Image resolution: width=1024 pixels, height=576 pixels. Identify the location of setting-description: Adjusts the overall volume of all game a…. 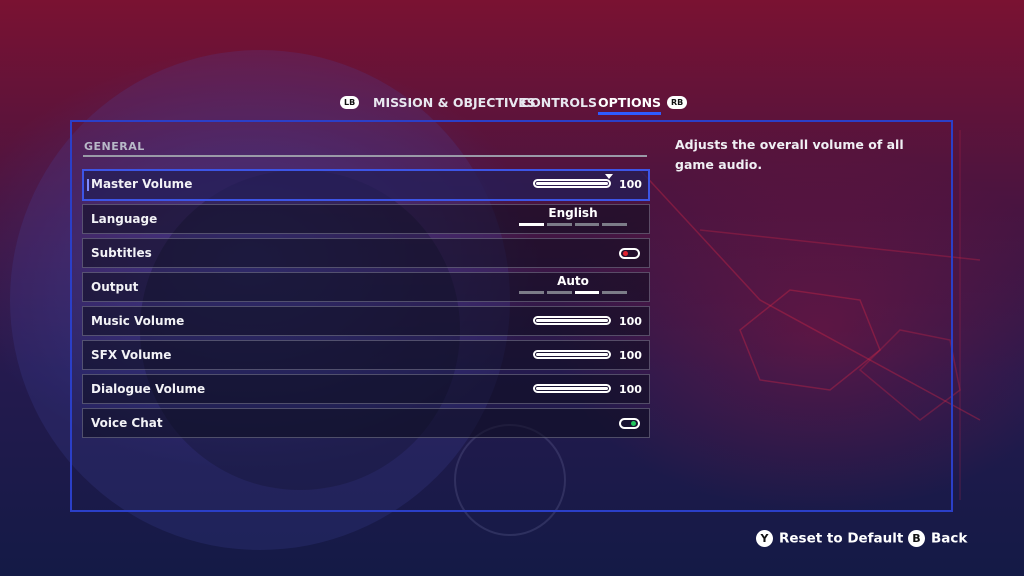
(789, 154).